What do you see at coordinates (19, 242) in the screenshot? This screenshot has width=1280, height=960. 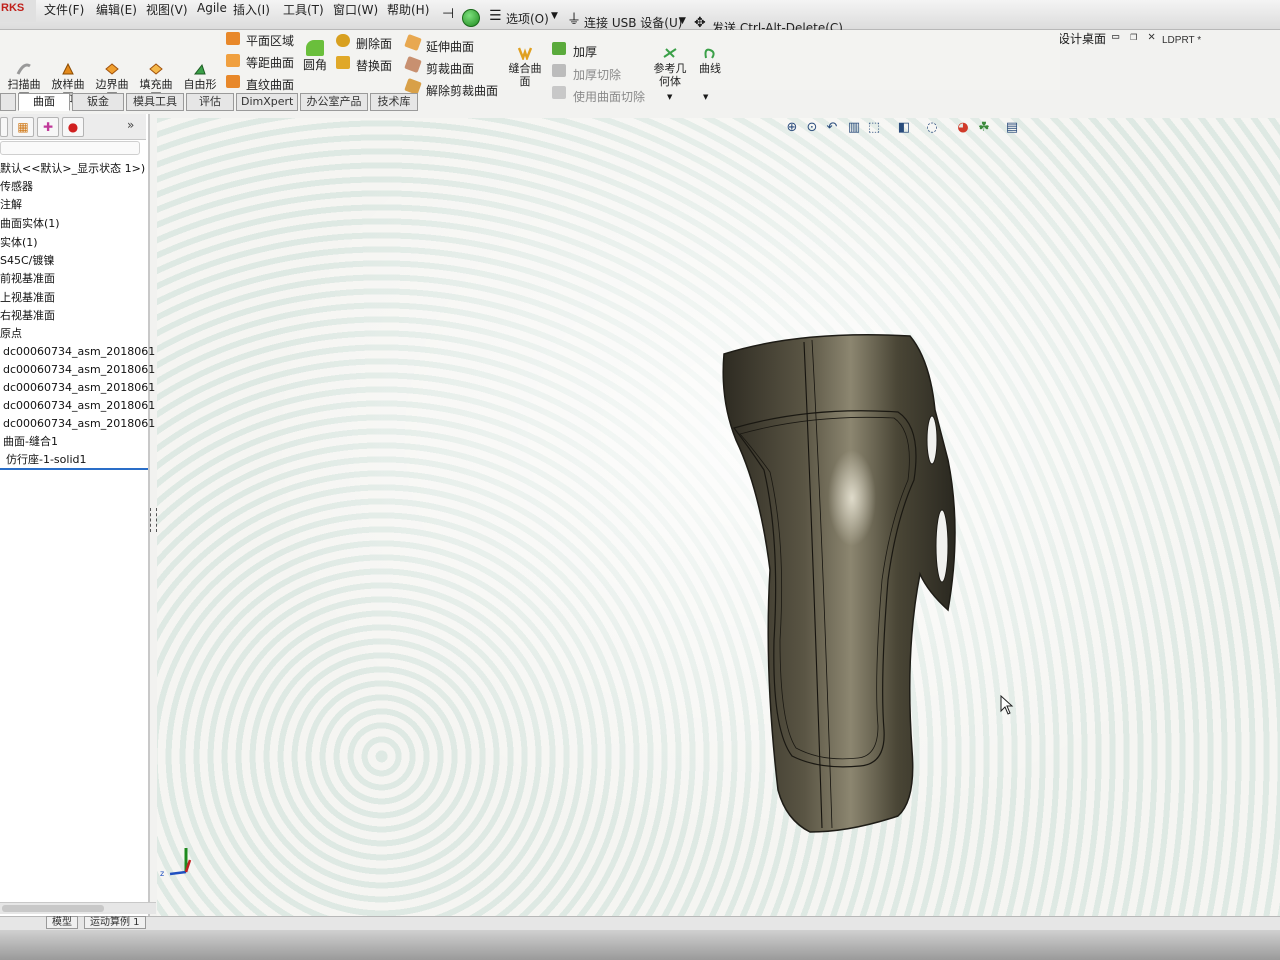 I see `tree-item-solid-bodies: 实体(1)` at bounding box center [19, 242].